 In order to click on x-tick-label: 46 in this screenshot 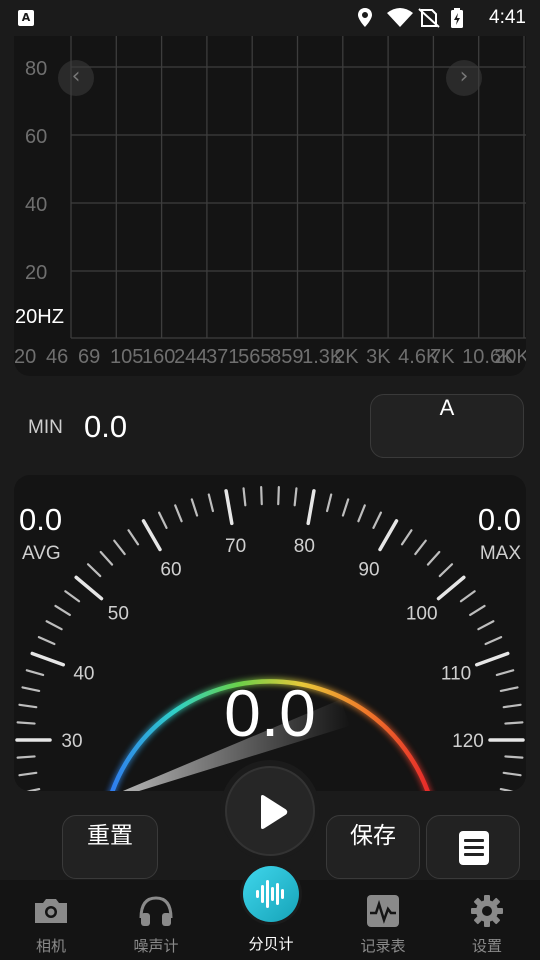, I will do `click(57, 357)`.